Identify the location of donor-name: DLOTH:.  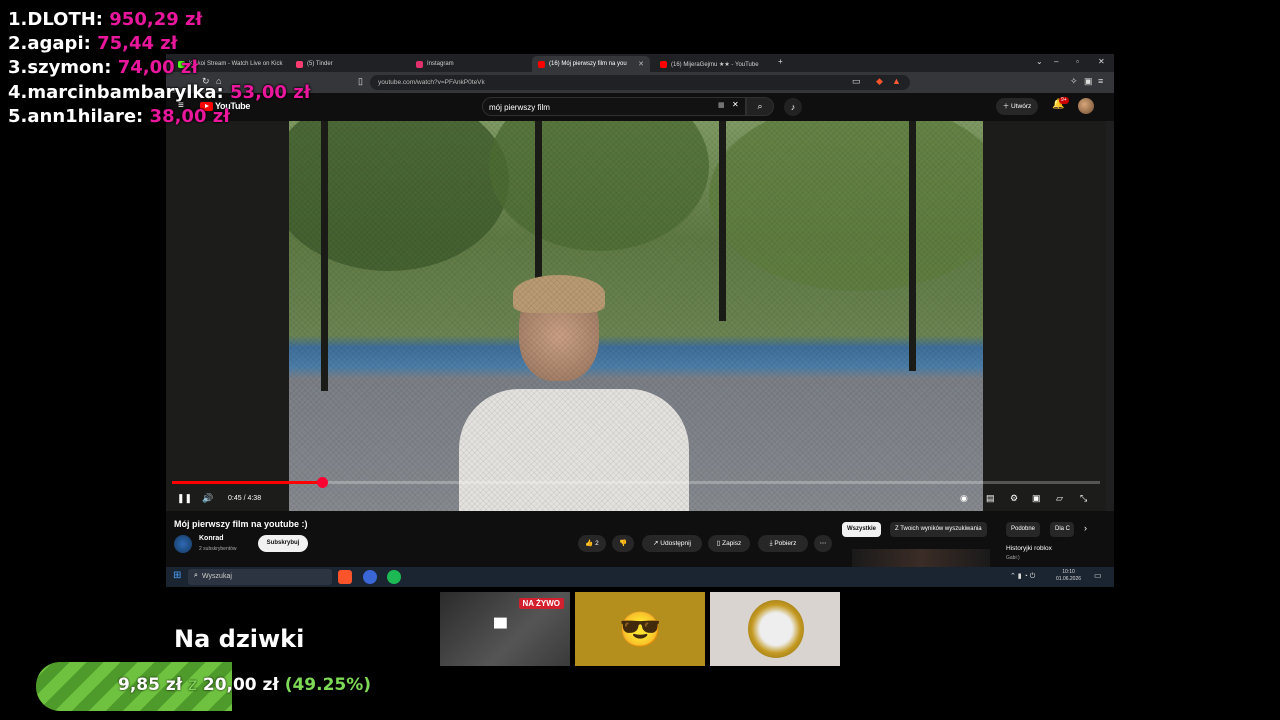
(65, 19).